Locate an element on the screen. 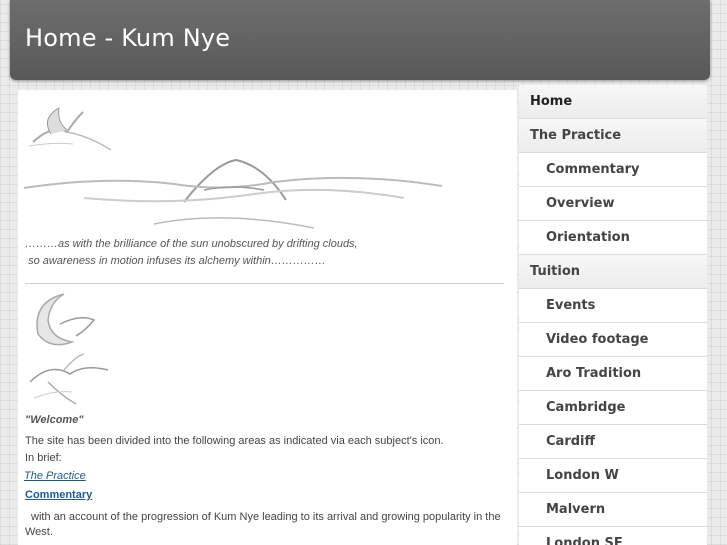 This screenshot has height=545, width=727. nav-item-london-se: London SE is located at coordinates (613, 536).